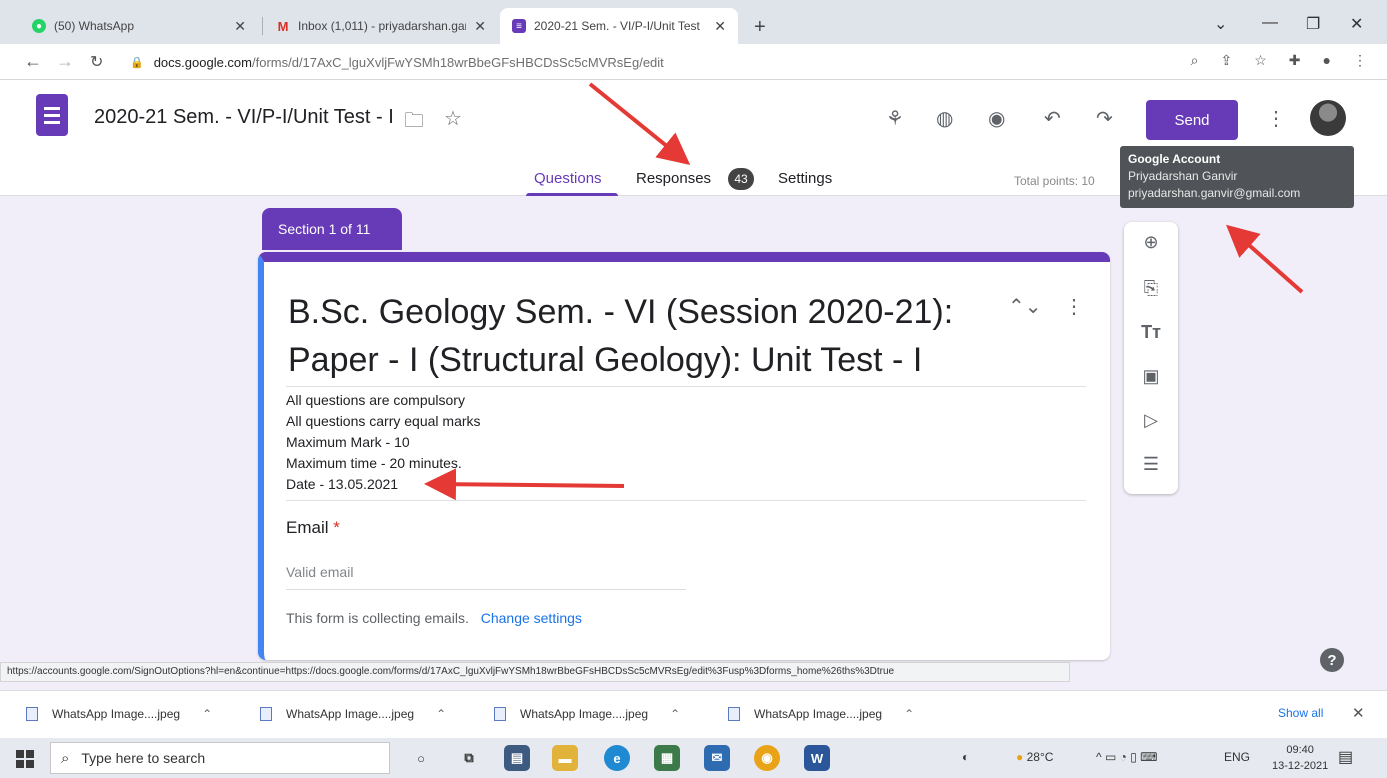 The image size is (1387, 778). Describe the element at coordinates (348, 442) in the screenshot. I see `description-line: Maximum Mark - 10` at that location.